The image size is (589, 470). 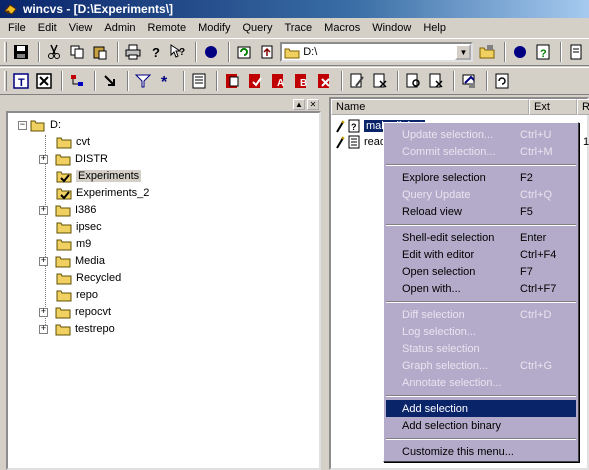 I want to click on add-binary-icon: B, so click(x=301, y=81).